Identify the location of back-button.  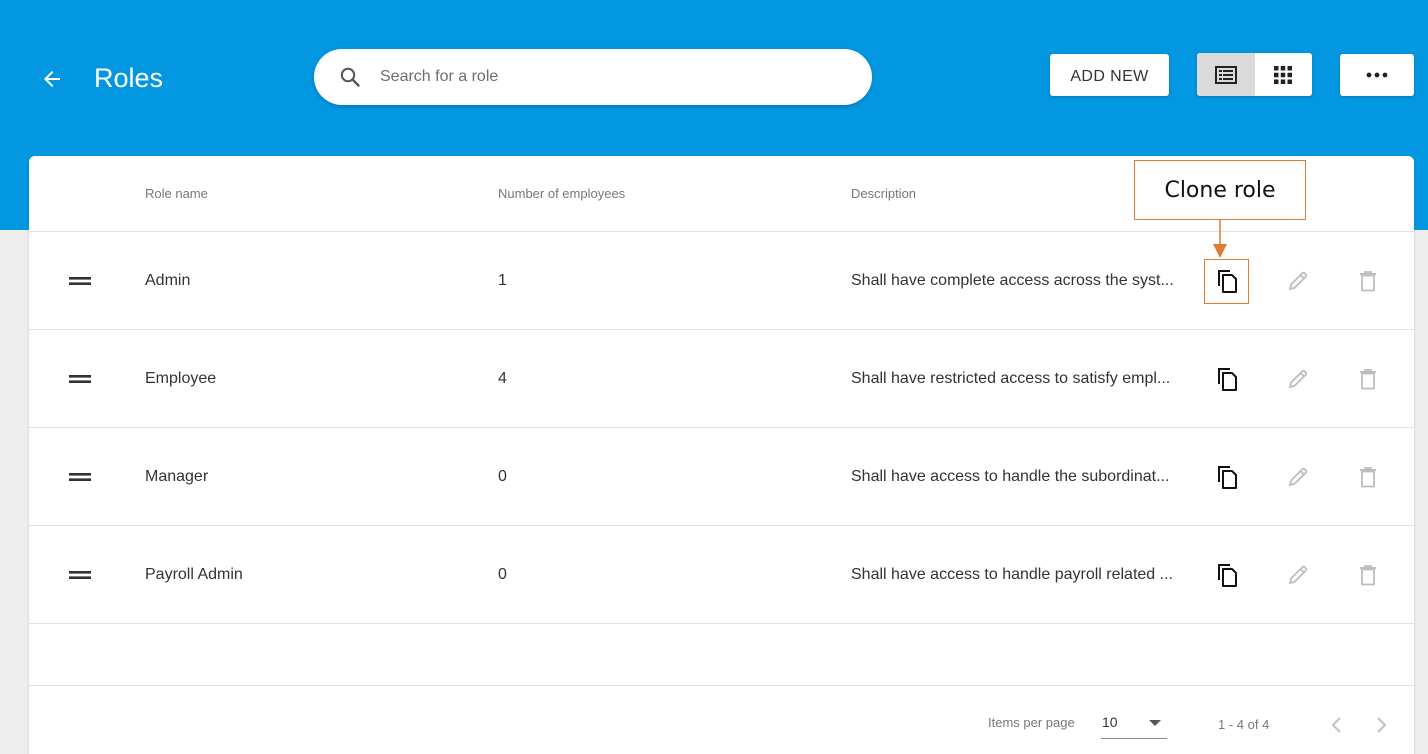
(52, 79).